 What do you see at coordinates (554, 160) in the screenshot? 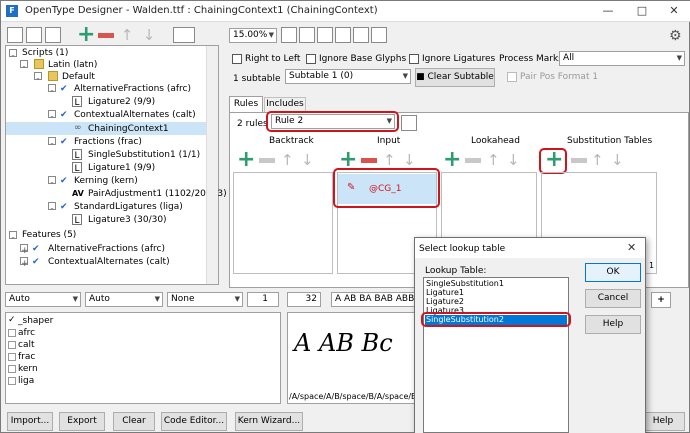
I see `substitution-add-icon: +` at bounding box center [554, 160].